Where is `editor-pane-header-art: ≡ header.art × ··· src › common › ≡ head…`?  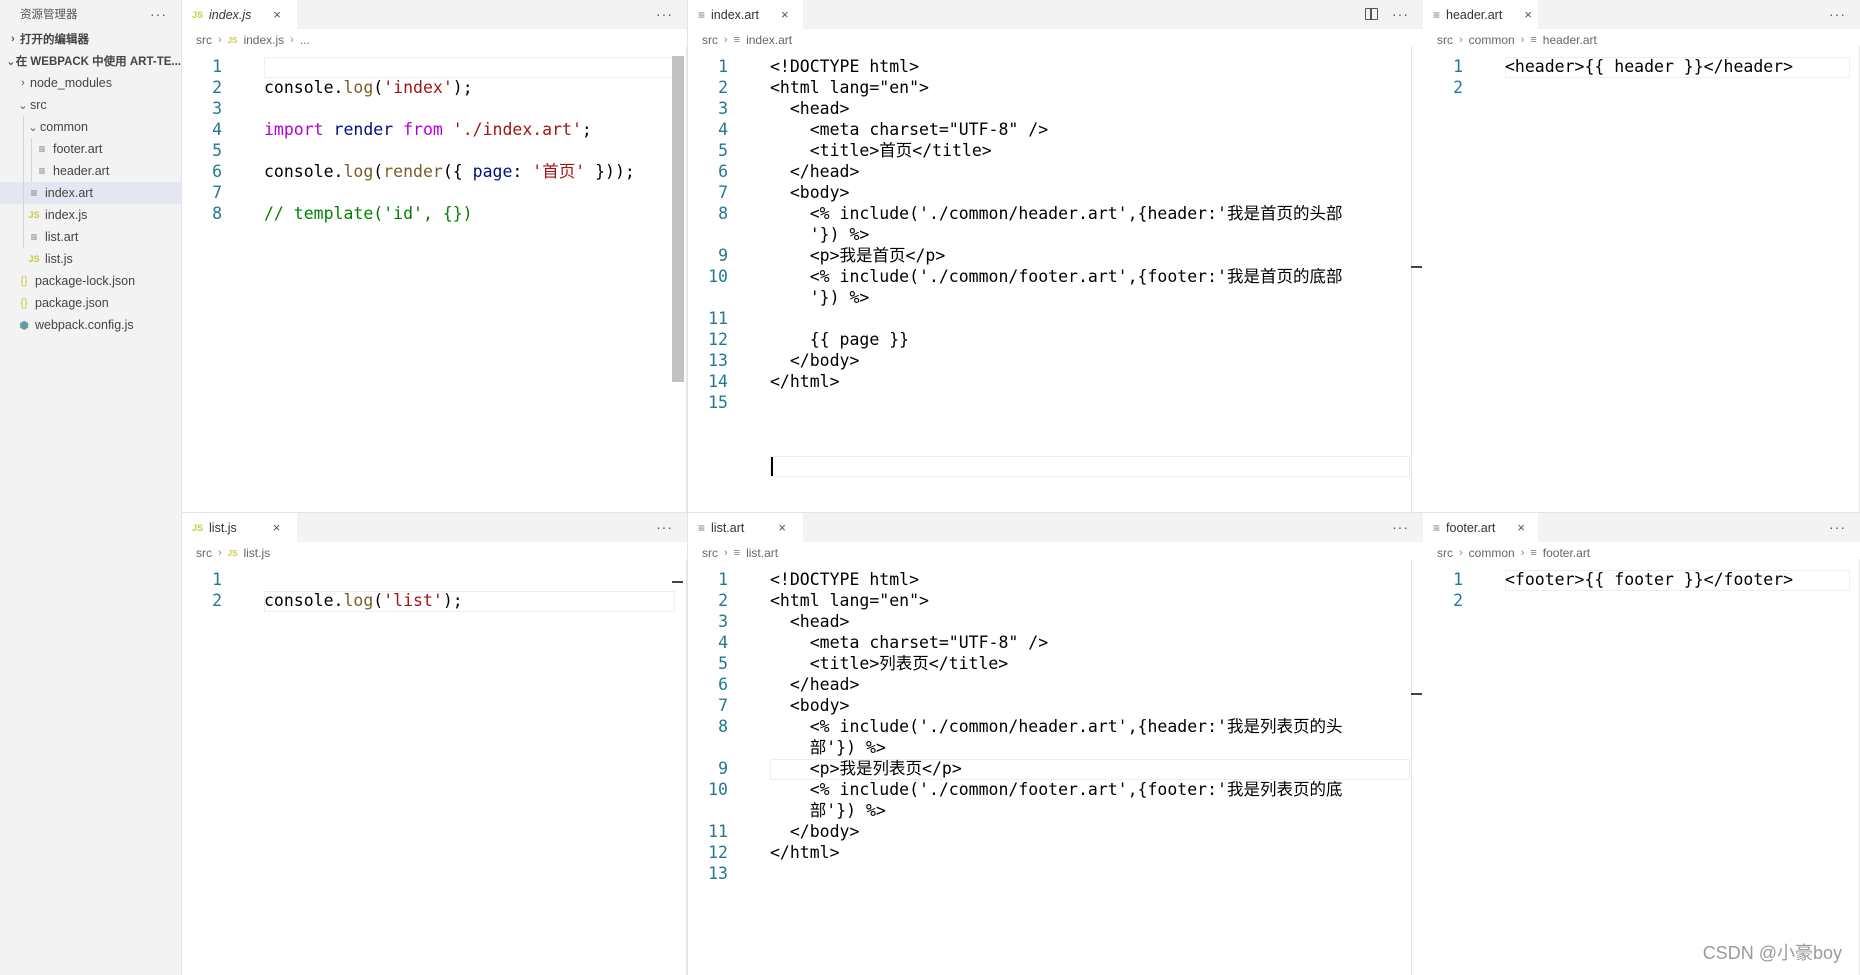 editor-pane-header-art: ≡ header.art × ··· src › common › ≡ head… is located at coordinates (1641, 256).